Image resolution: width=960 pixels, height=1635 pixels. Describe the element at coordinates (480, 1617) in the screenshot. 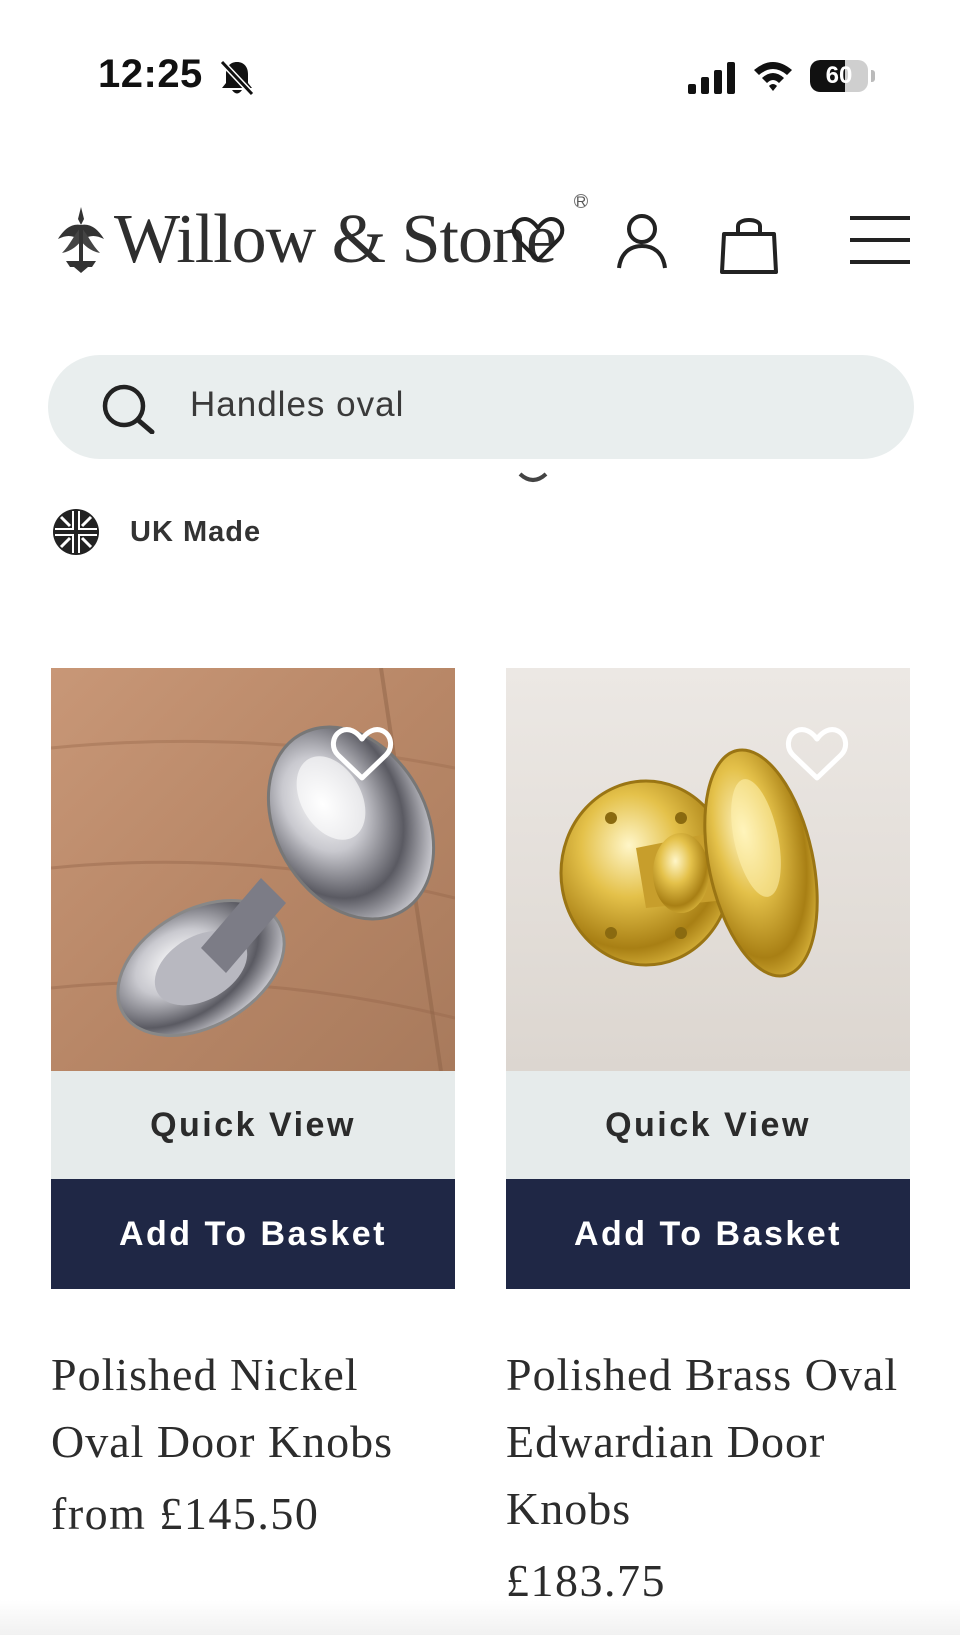

I see `bottom-fade` at that location.